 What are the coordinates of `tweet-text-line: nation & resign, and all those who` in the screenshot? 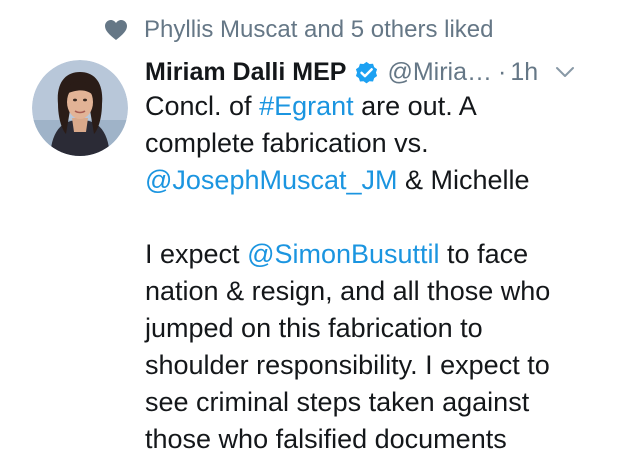 It's located at (385, 291).